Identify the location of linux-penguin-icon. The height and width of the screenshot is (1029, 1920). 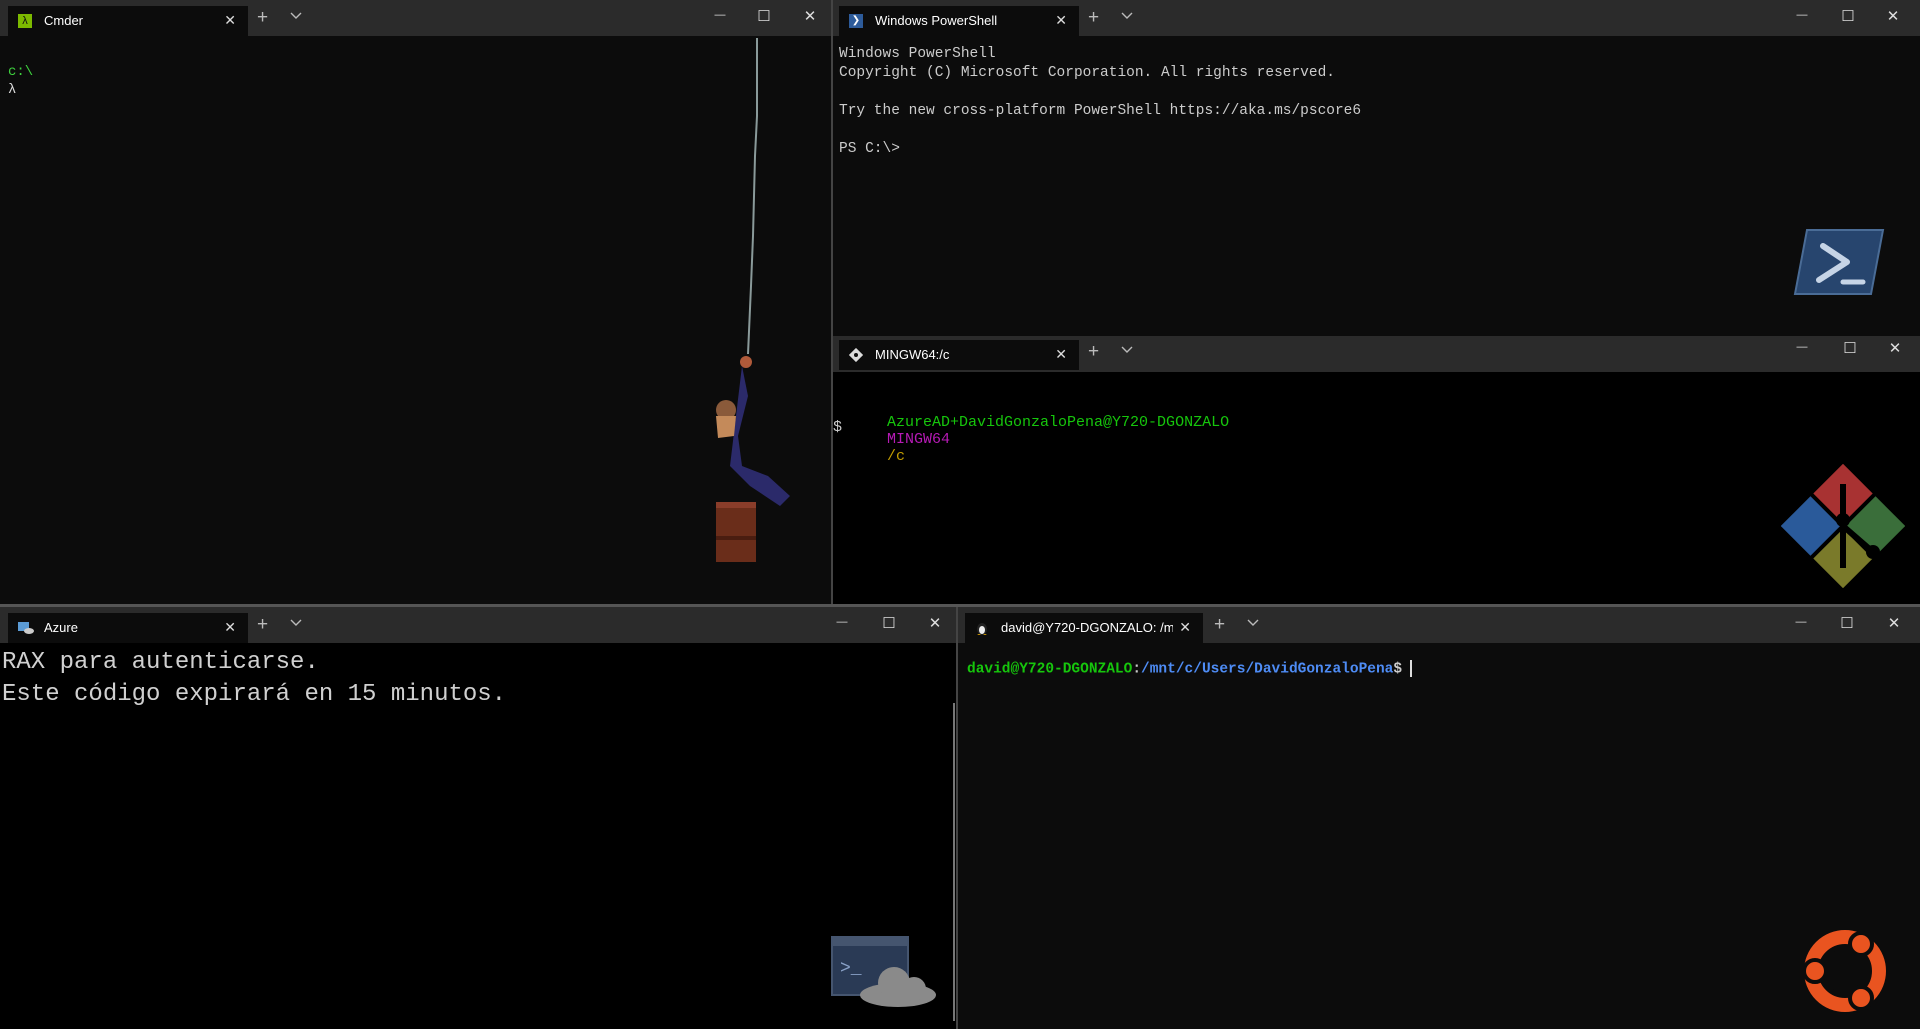
(982, 628).